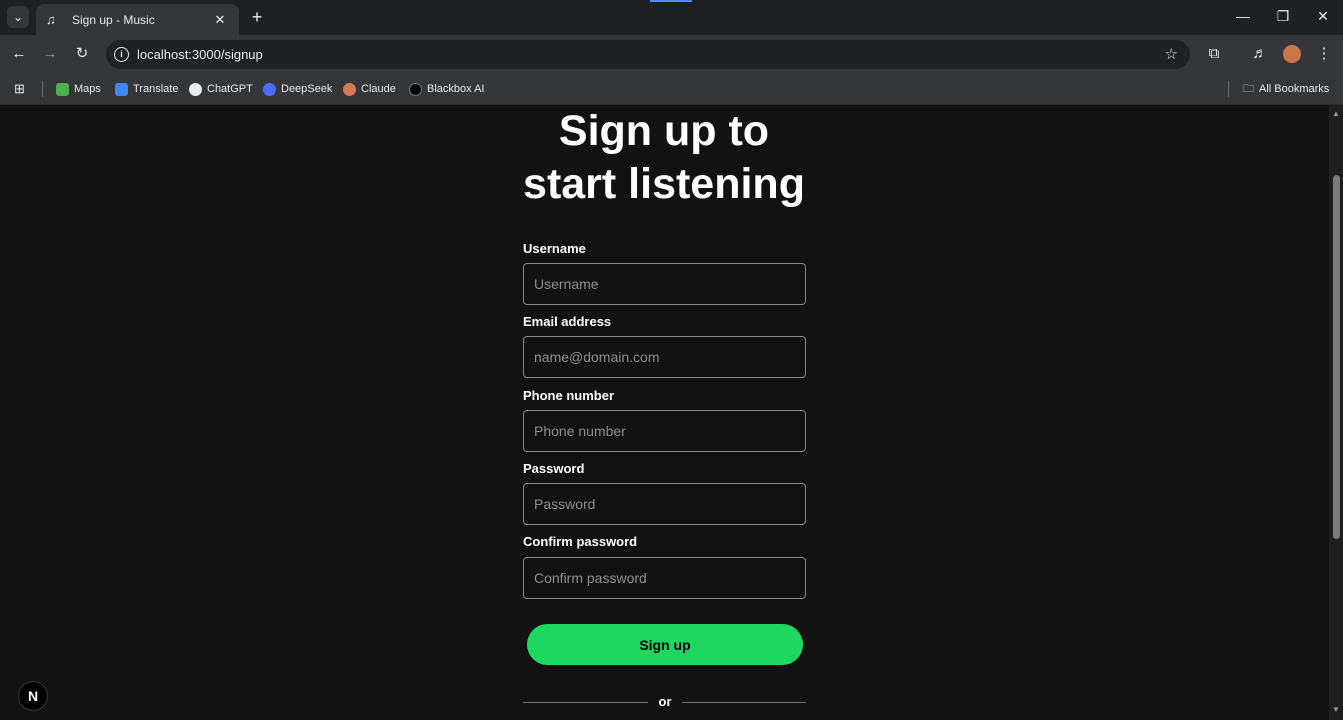 This screenshot has height=720, width=1343. What do you see at coordinates (744, 702) in the screenshot?
I see `divider-line-right` at bounding box center [744, 702].